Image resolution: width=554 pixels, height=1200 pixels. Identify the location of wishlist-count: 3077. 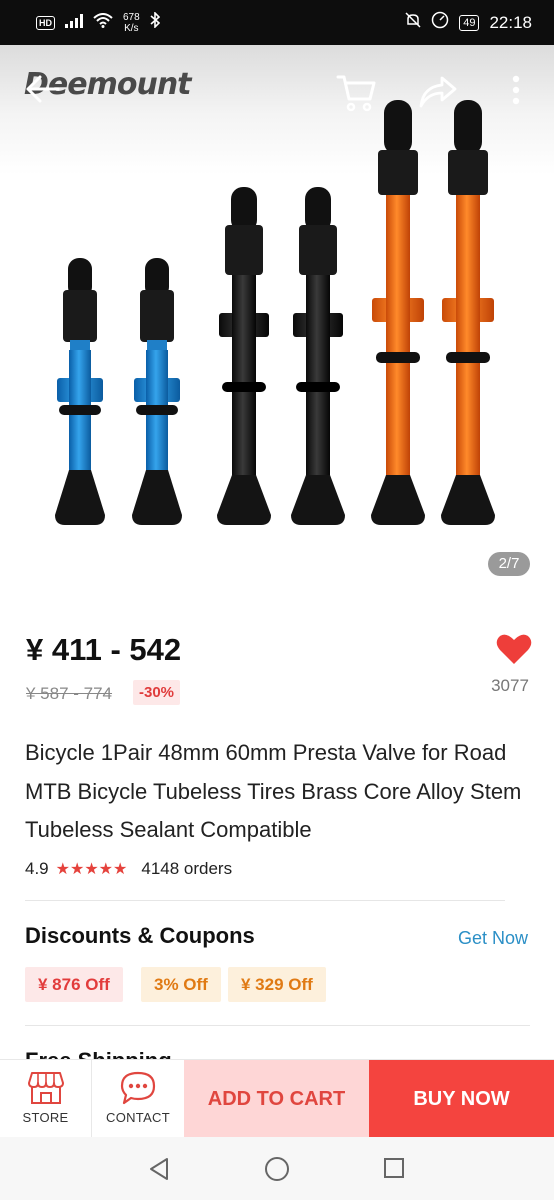
(510, 685).